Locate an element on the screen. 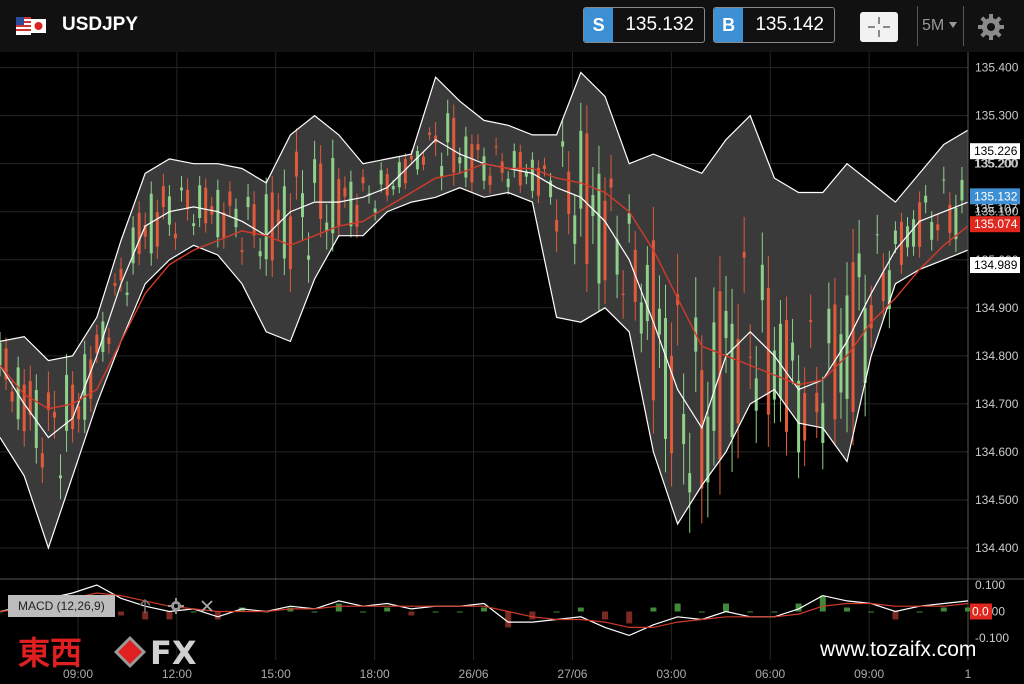  us-jp-flag-icon is located at coordinates (31, 26).